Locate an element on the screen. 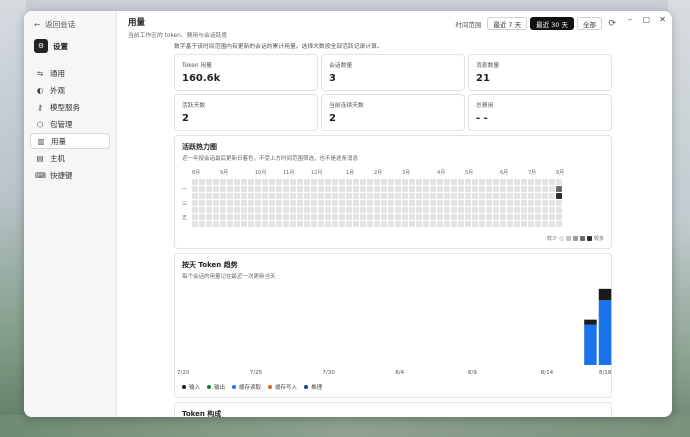 The image size is (690, 437). trend-chart is located at coordinates (598, 326).